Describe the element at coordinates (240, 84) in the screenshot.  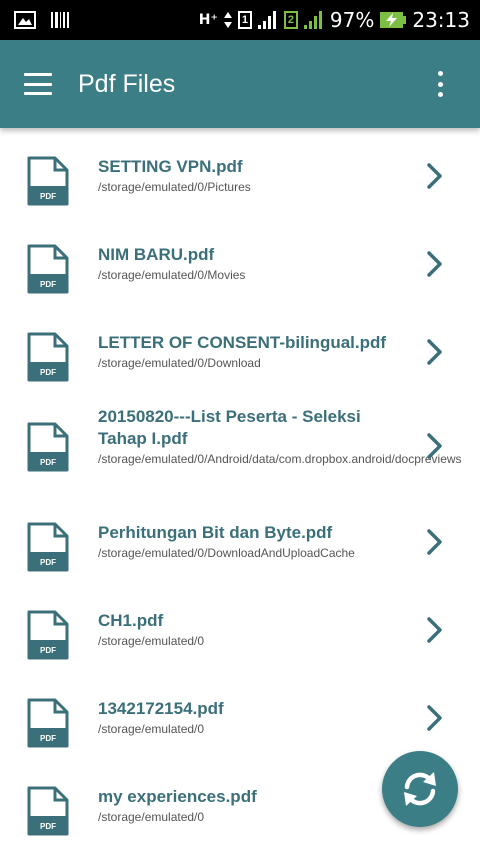
I see `app-bar: Pdf Files` at that location.